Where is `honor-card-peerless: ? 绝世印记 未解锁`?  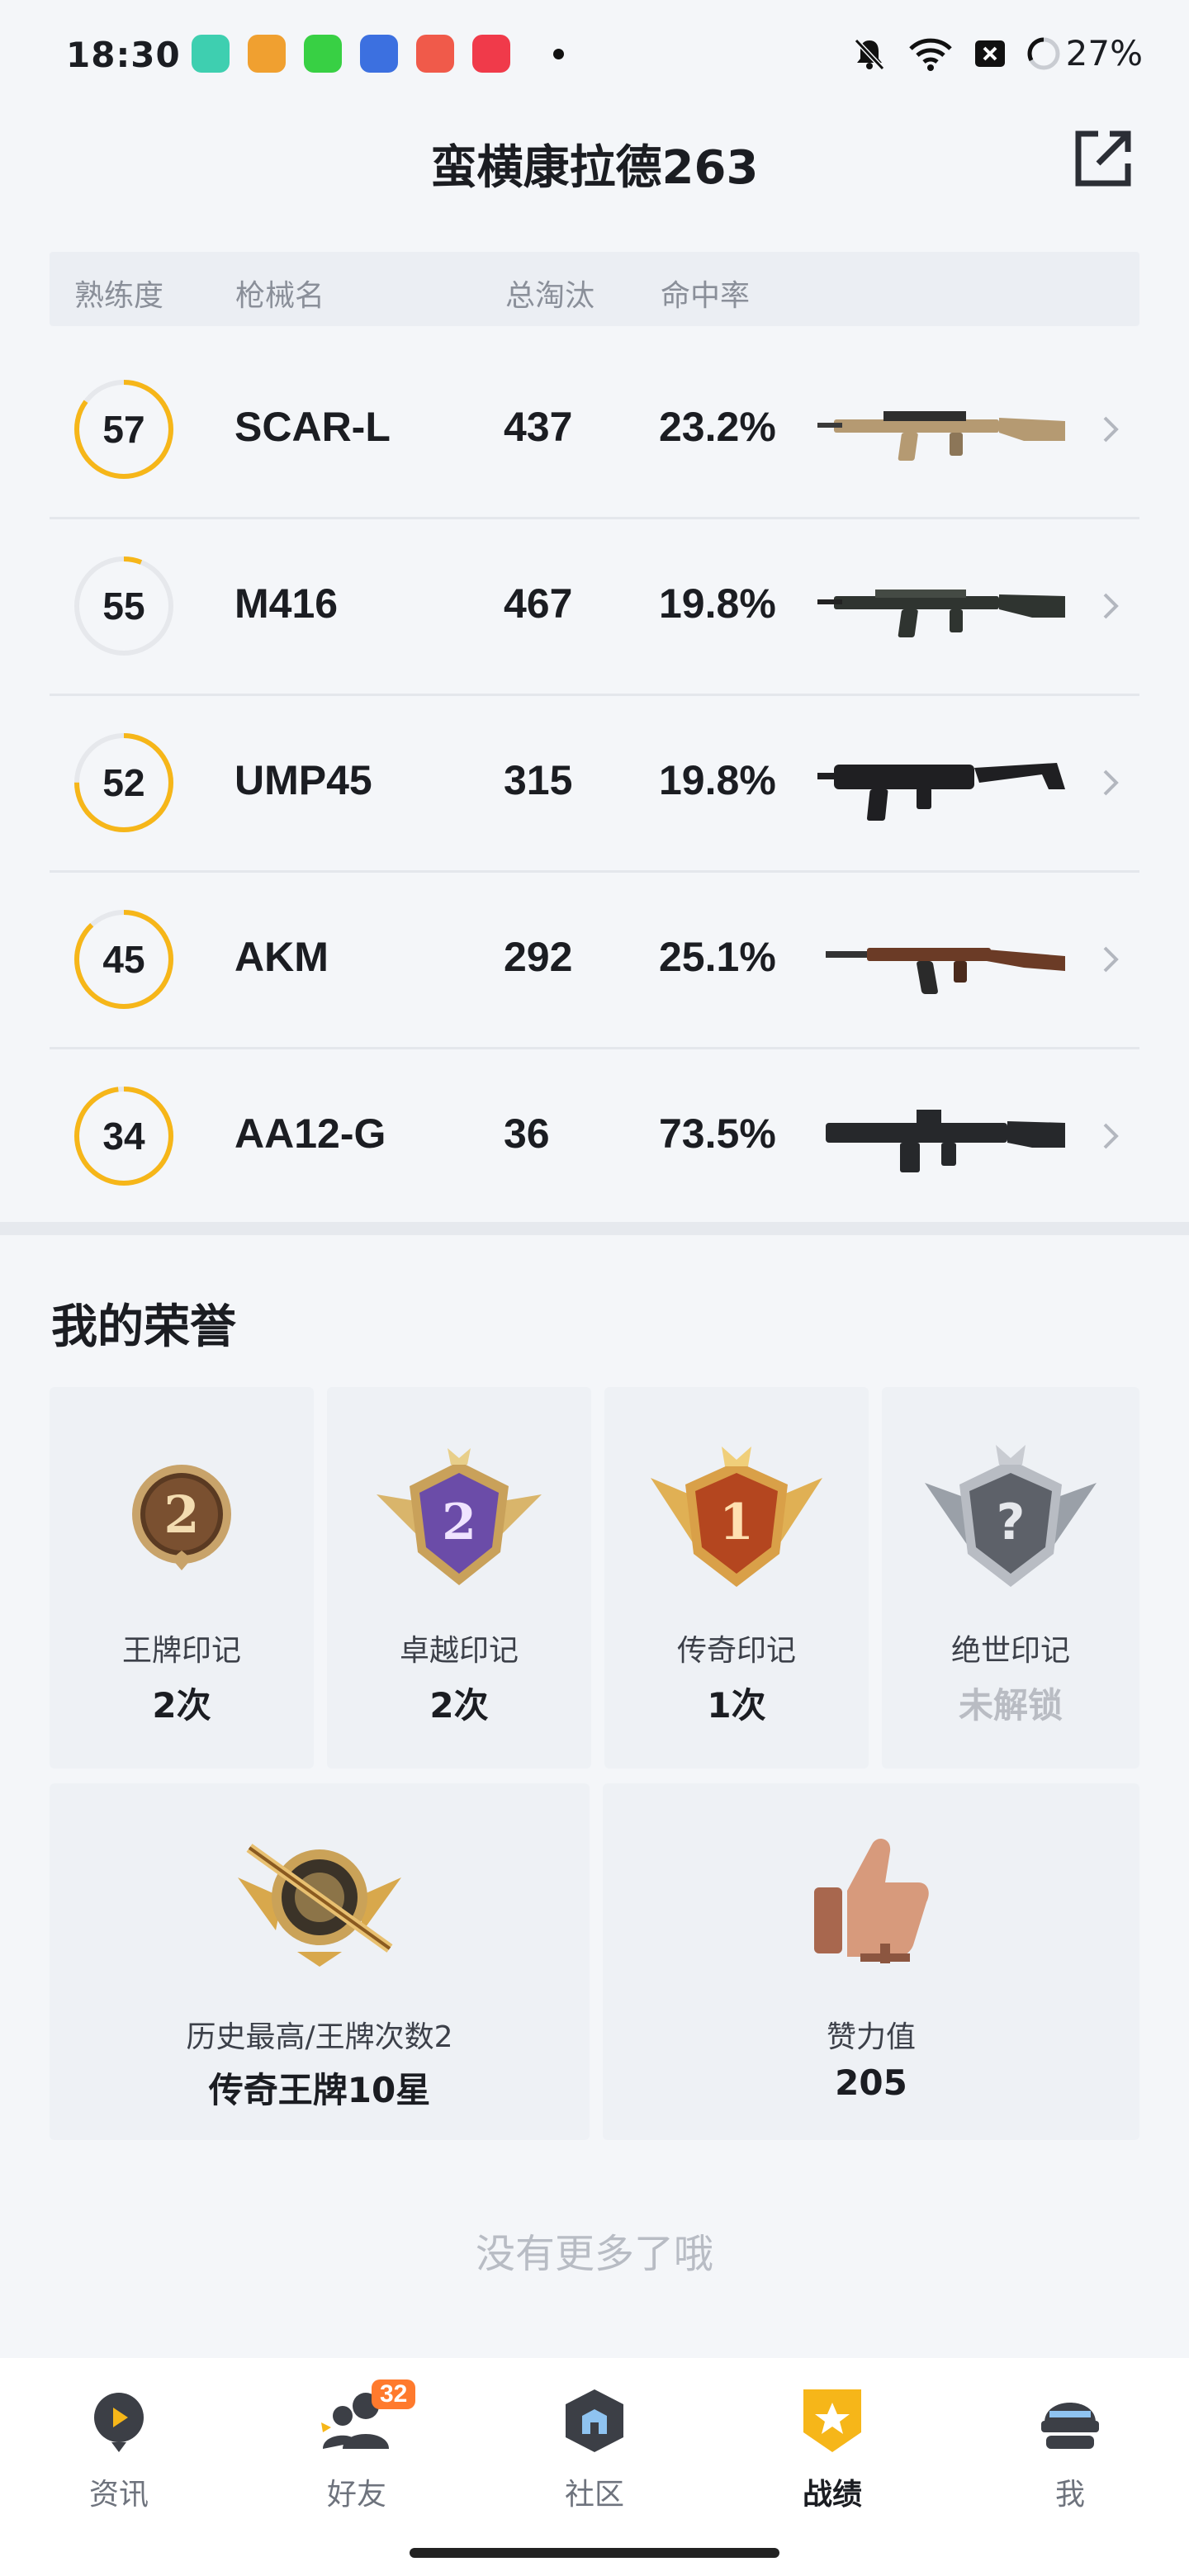 honor-card-peerless: ? 绝世印记 未解锁 is located at coordinates (1010, 1578).